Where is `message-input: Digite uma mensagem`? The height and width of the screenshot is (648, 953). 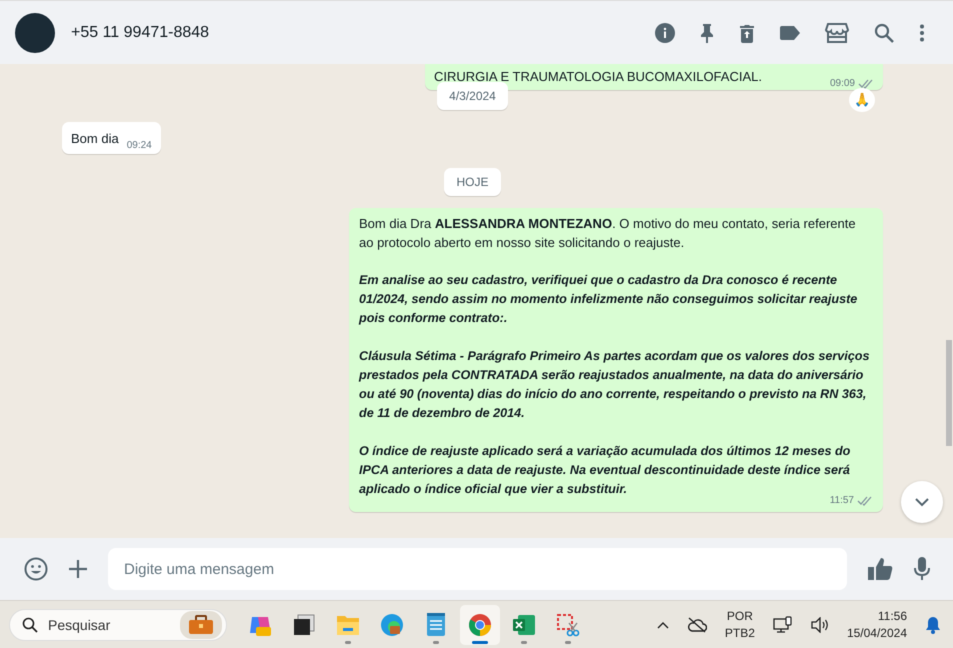
message-input: Digite uma mensagem is located at coordinates (477, 569).